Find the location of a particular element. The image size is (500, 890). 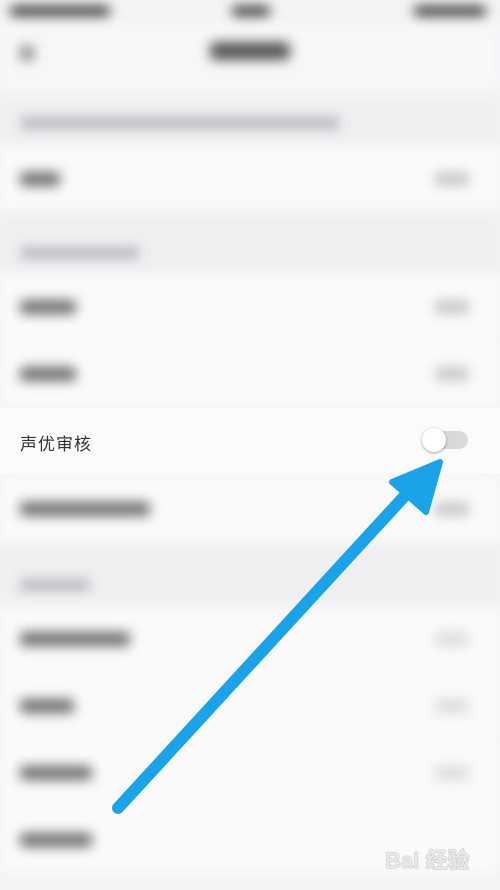

status-bar is located at coordinates (250, 11).